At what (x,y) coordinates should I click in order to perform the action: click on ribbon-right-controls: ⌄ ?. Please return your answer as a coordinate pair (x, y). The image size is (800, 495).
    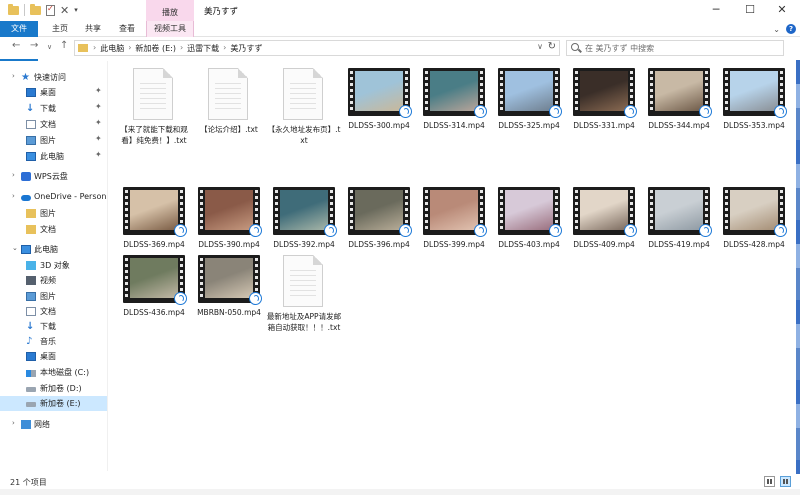
    Looking at the image, I should click on (784, 29).